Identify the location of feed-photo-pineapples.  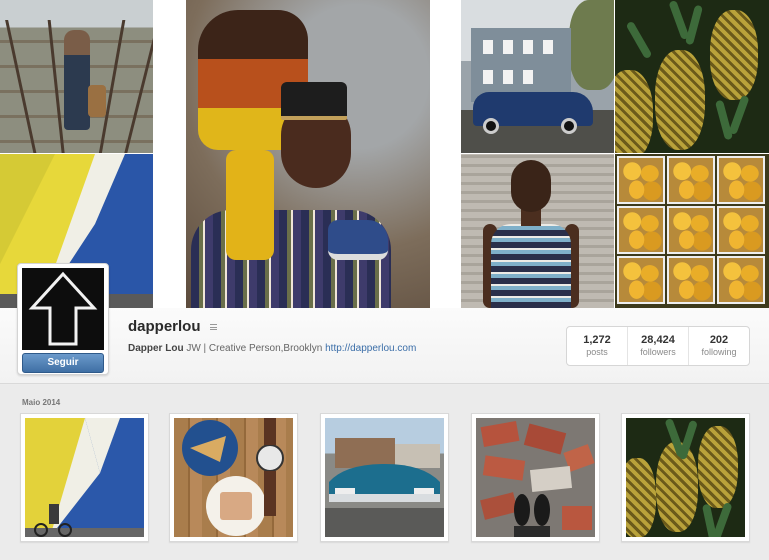
(685, 477).